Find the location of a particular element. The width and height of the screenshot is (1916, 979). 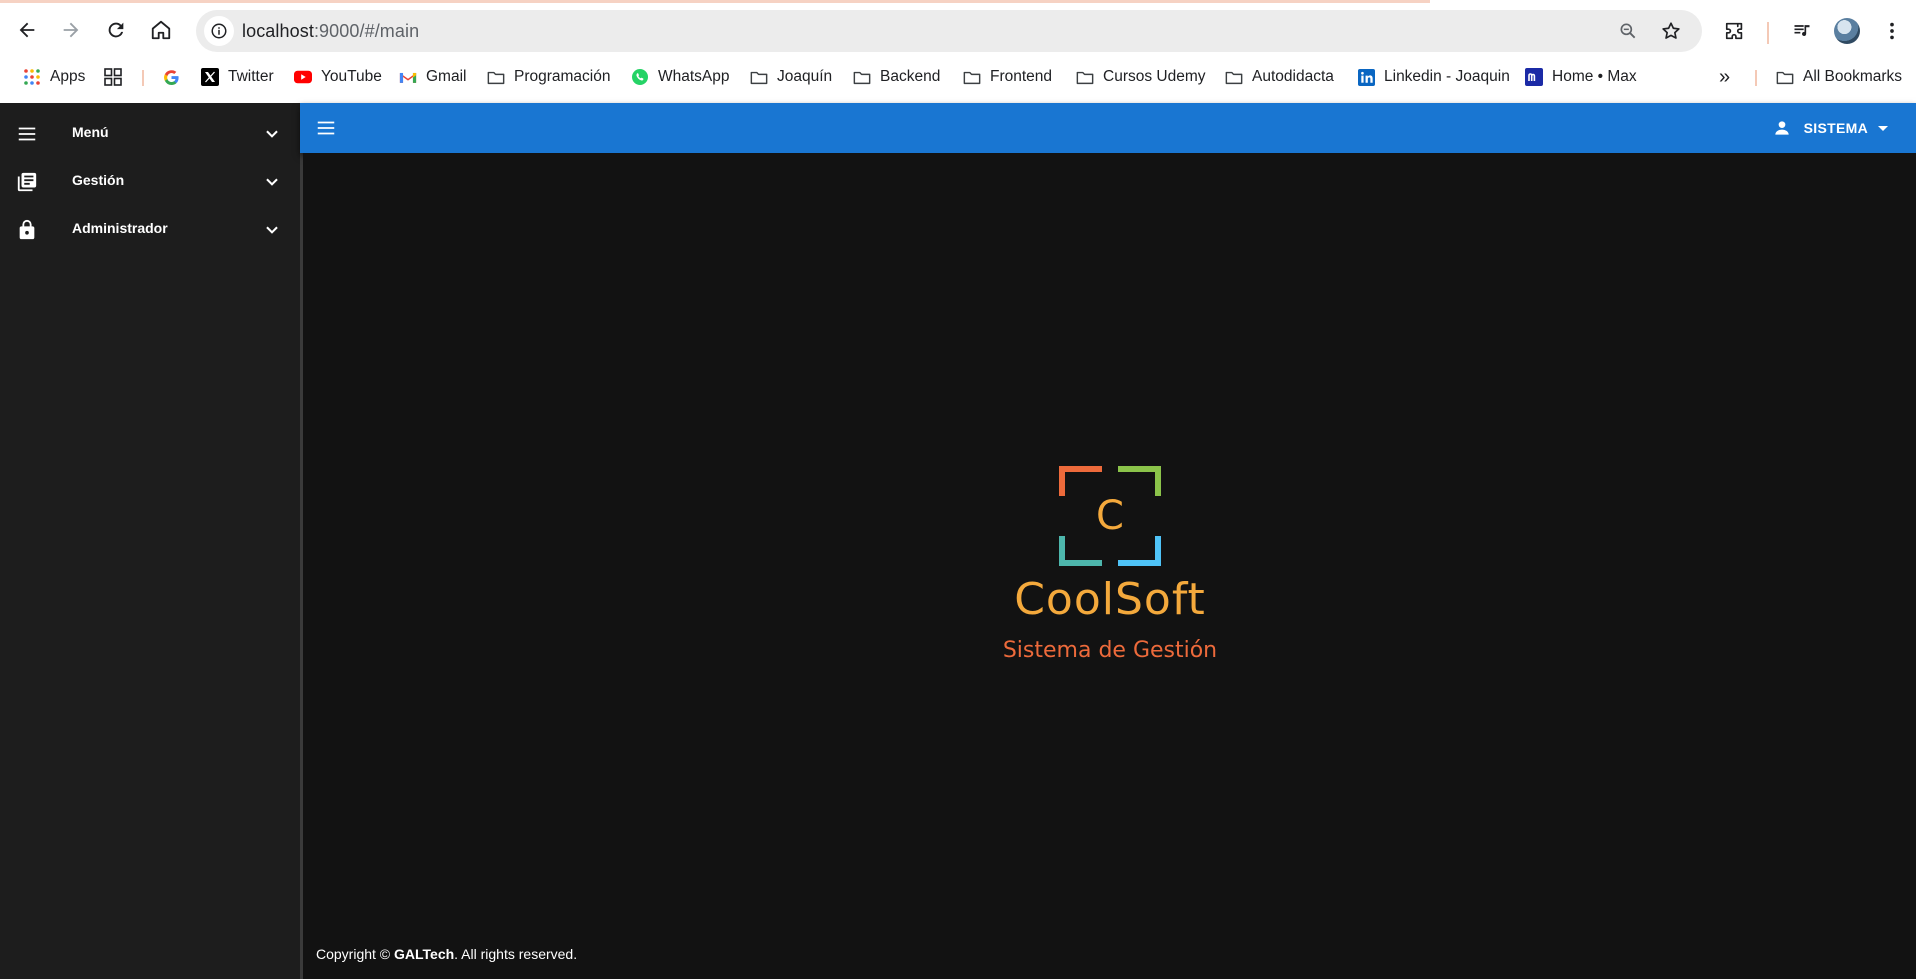

star-icon is located at coordinates (1671, 30).